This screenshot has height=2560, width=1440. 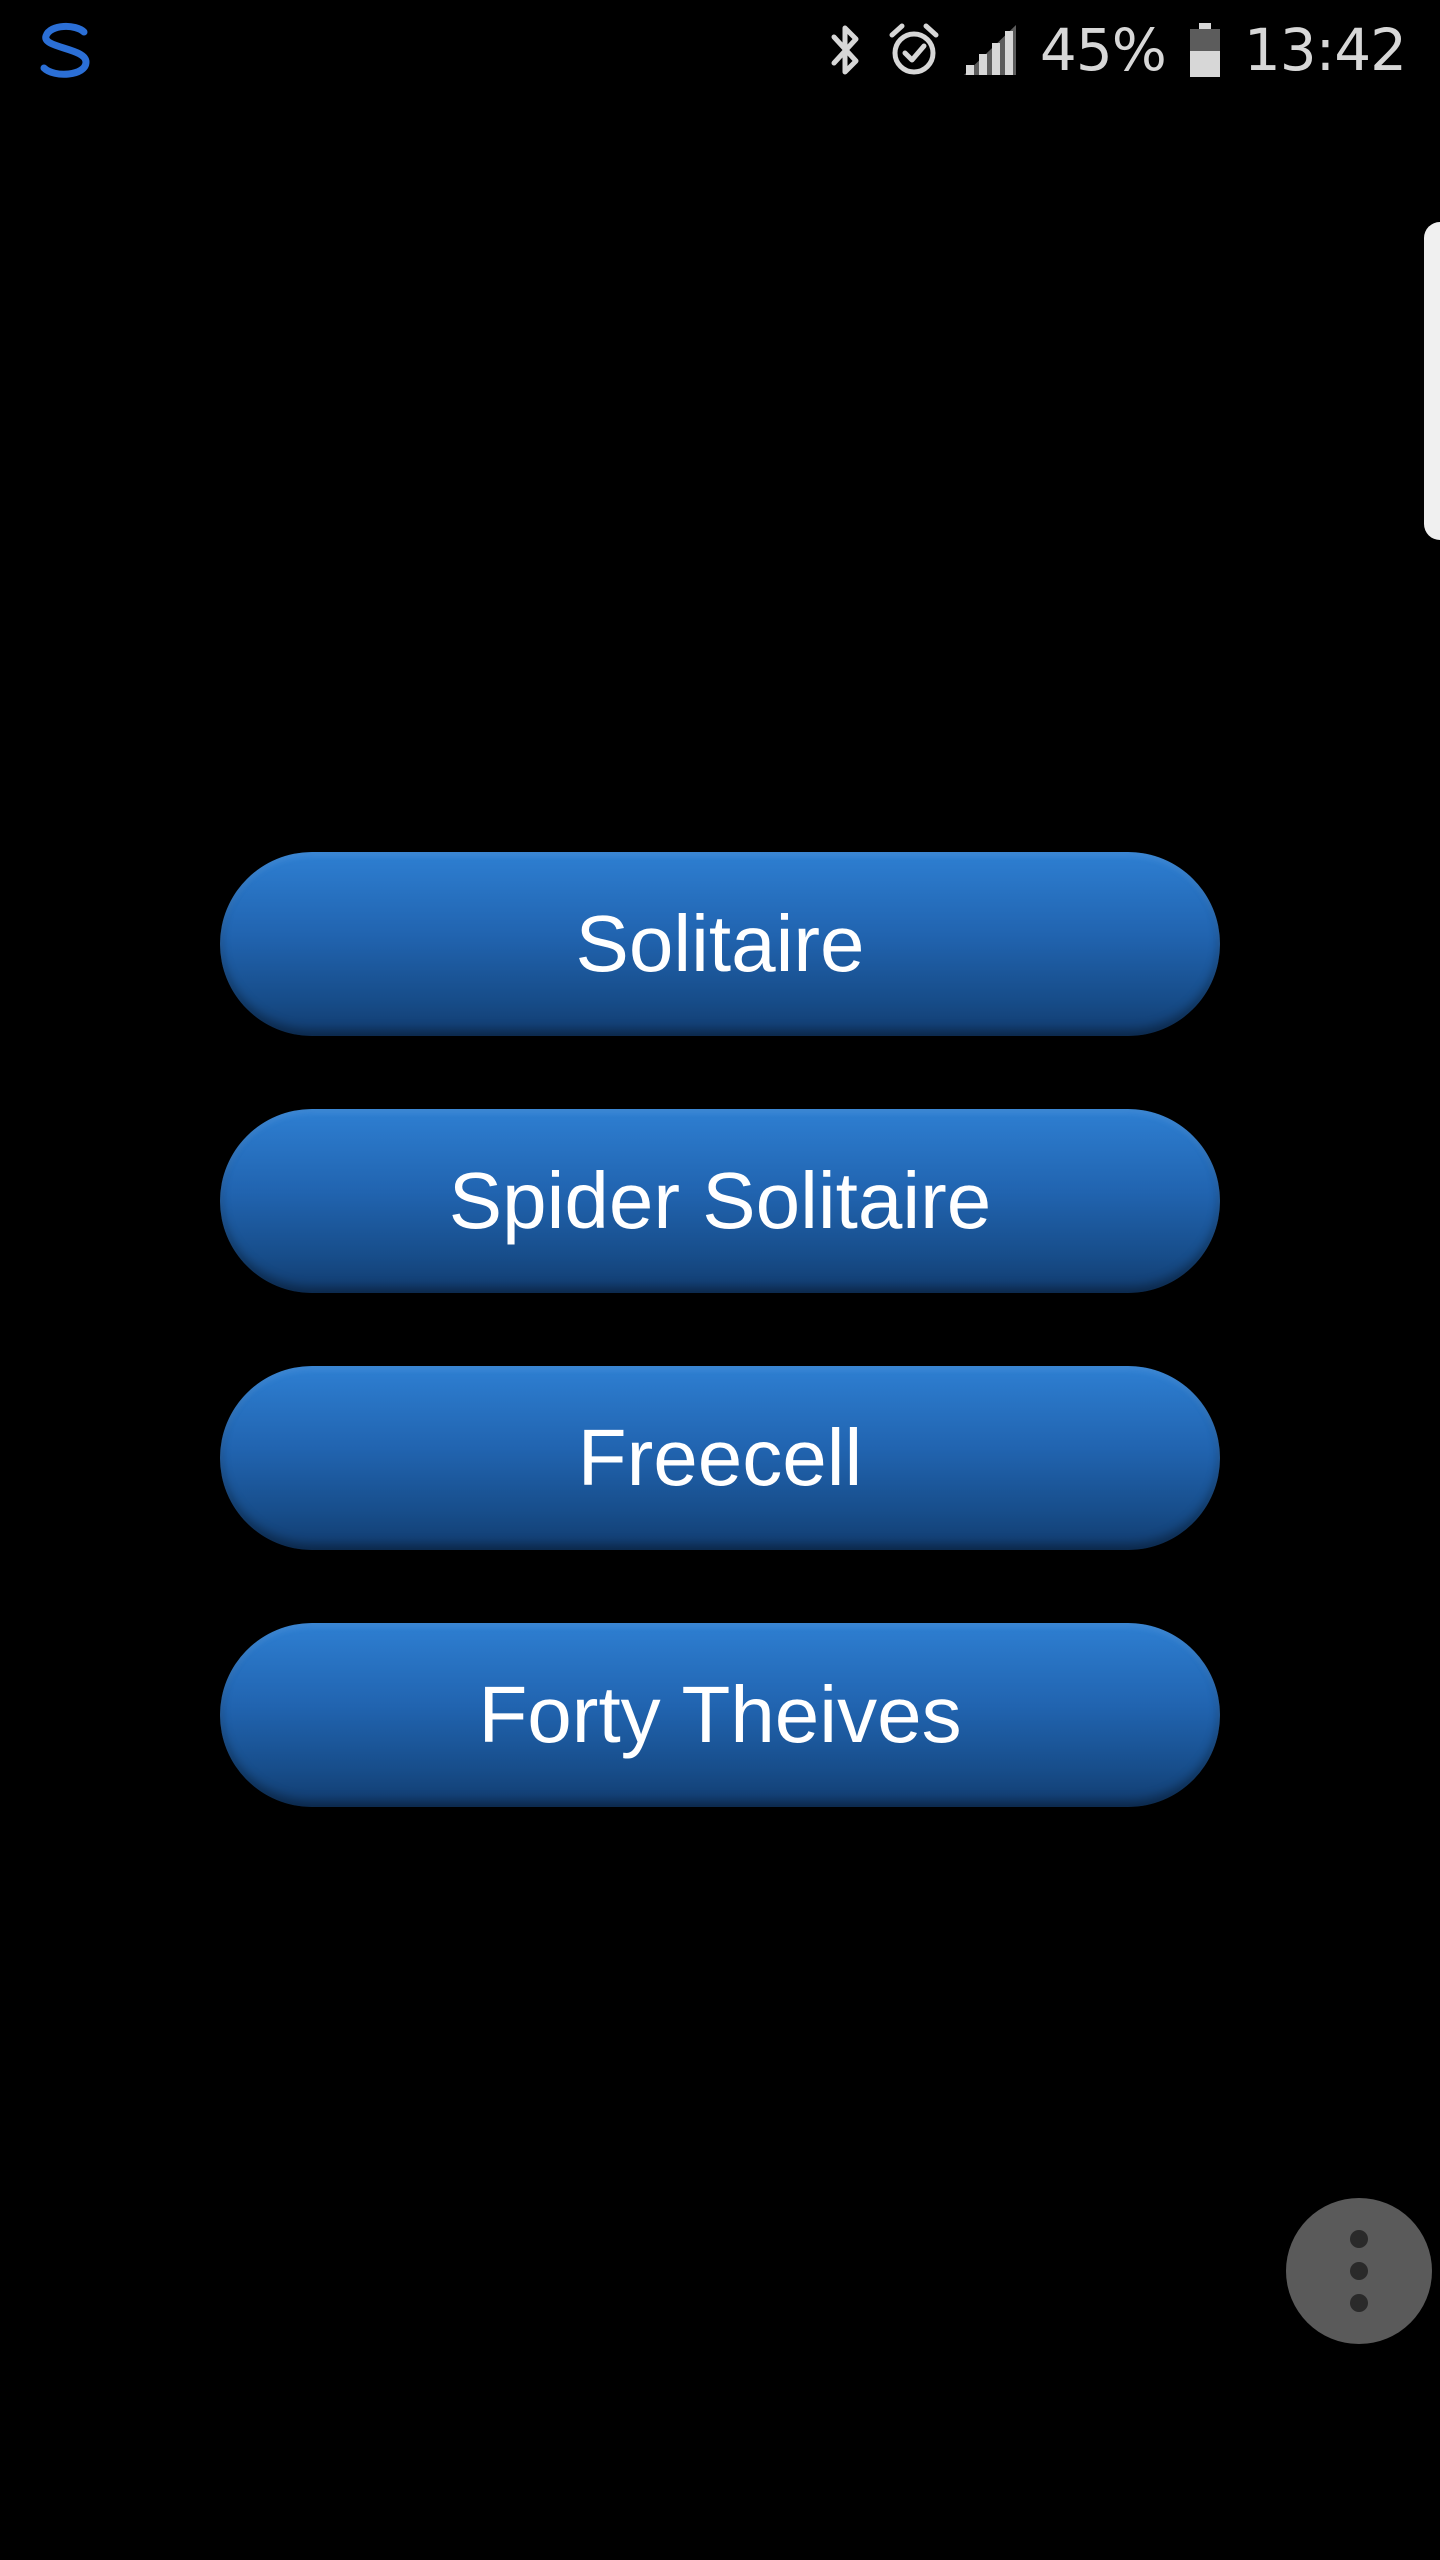 What do you see at coordinates (1432, 381) in the screenshot?
I see `edge-panel-handle` at bounding box center [1432, 381].